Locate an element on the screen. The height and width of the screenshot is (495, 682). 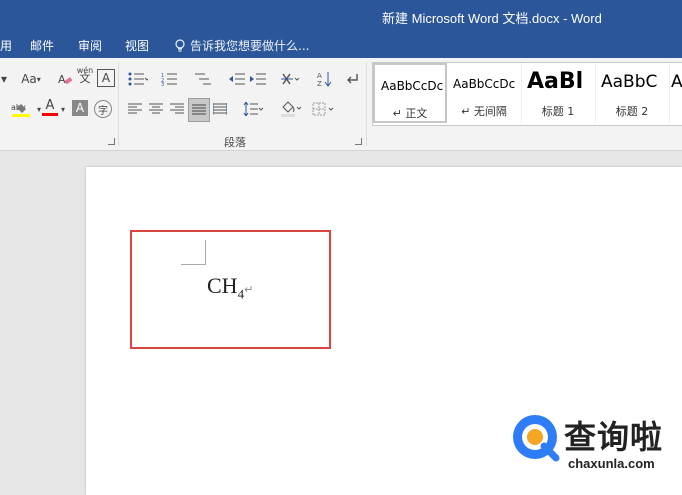
change-case-button: Aa ▾ is located at coordinates (31, 79).